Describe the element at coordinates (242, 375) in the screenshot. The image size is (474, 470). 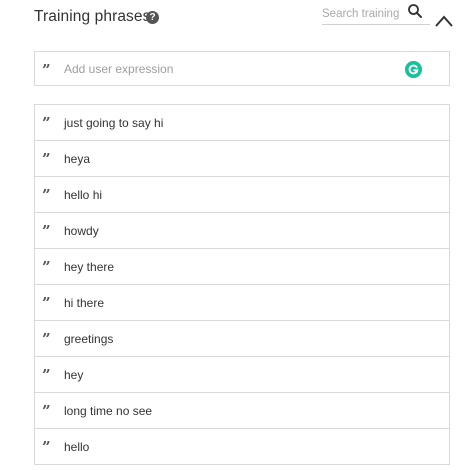
I see `phrase-row: ” hey` at that location.